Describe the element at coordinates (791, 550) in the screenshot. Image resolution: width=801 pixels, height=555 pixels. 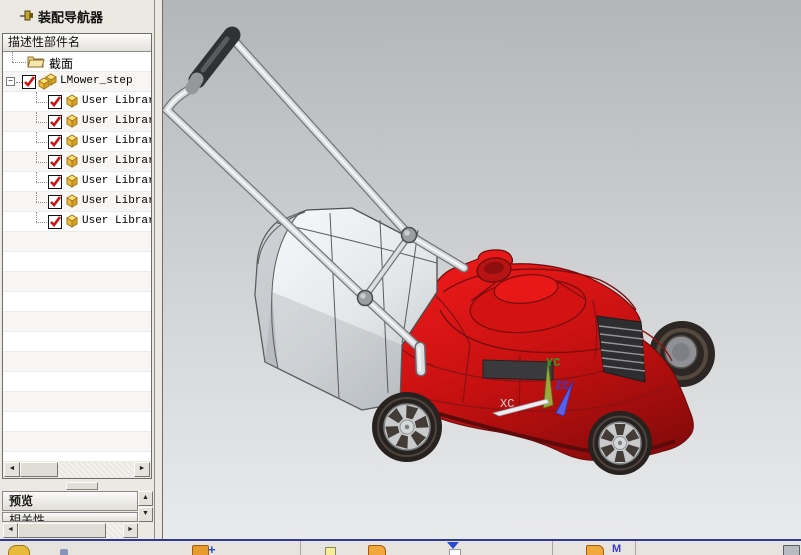
I see `taskbar-window-icon` at that location.